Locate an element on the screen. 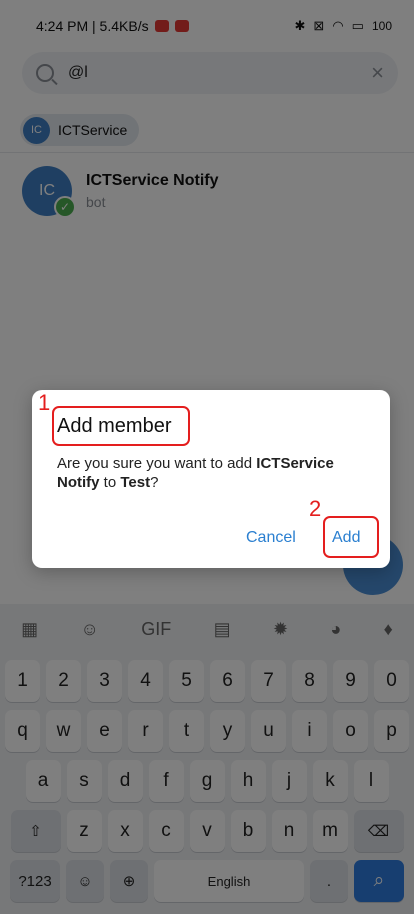  annotation-box-title is located at coordinates (121, 426).